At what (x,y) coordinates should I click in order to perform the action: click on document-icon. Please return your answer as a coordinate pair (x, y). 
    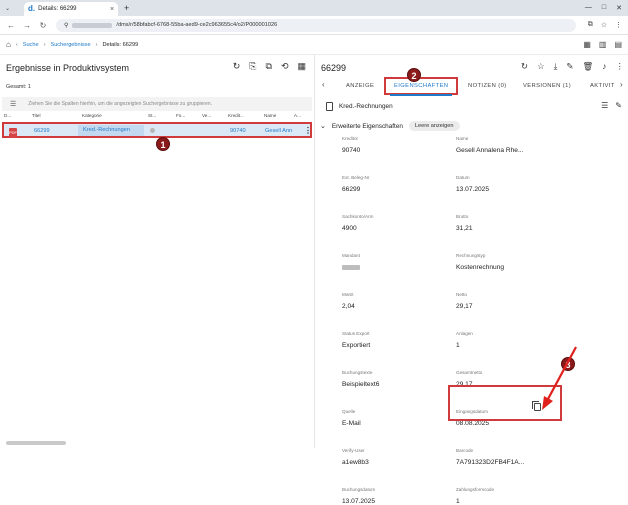
    Looking at the image, I should click on (329, 106).